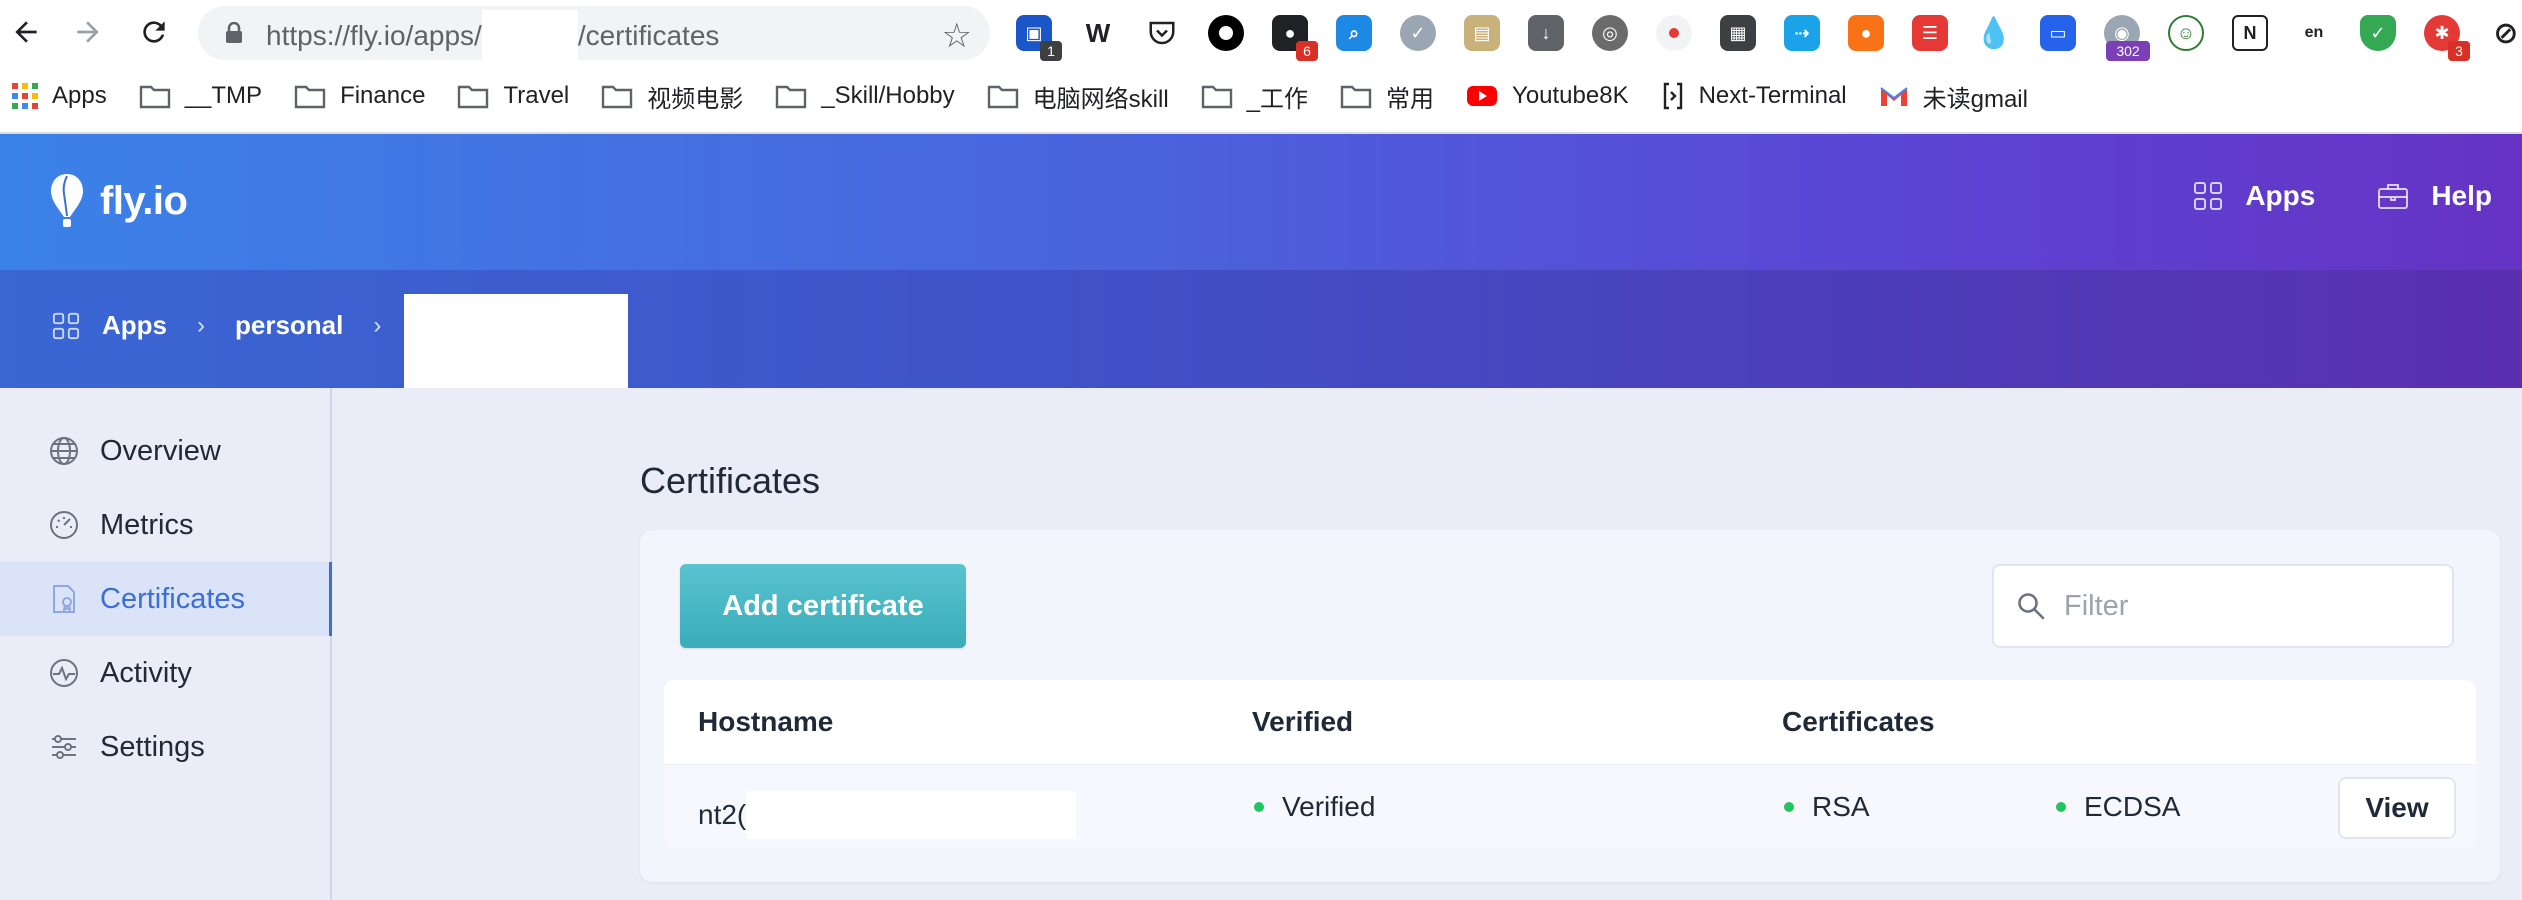 The width and height of the screenshot is (2522, 900). I want to click on bookmark-terminal: Next-Terminal, so click(1754, 96).